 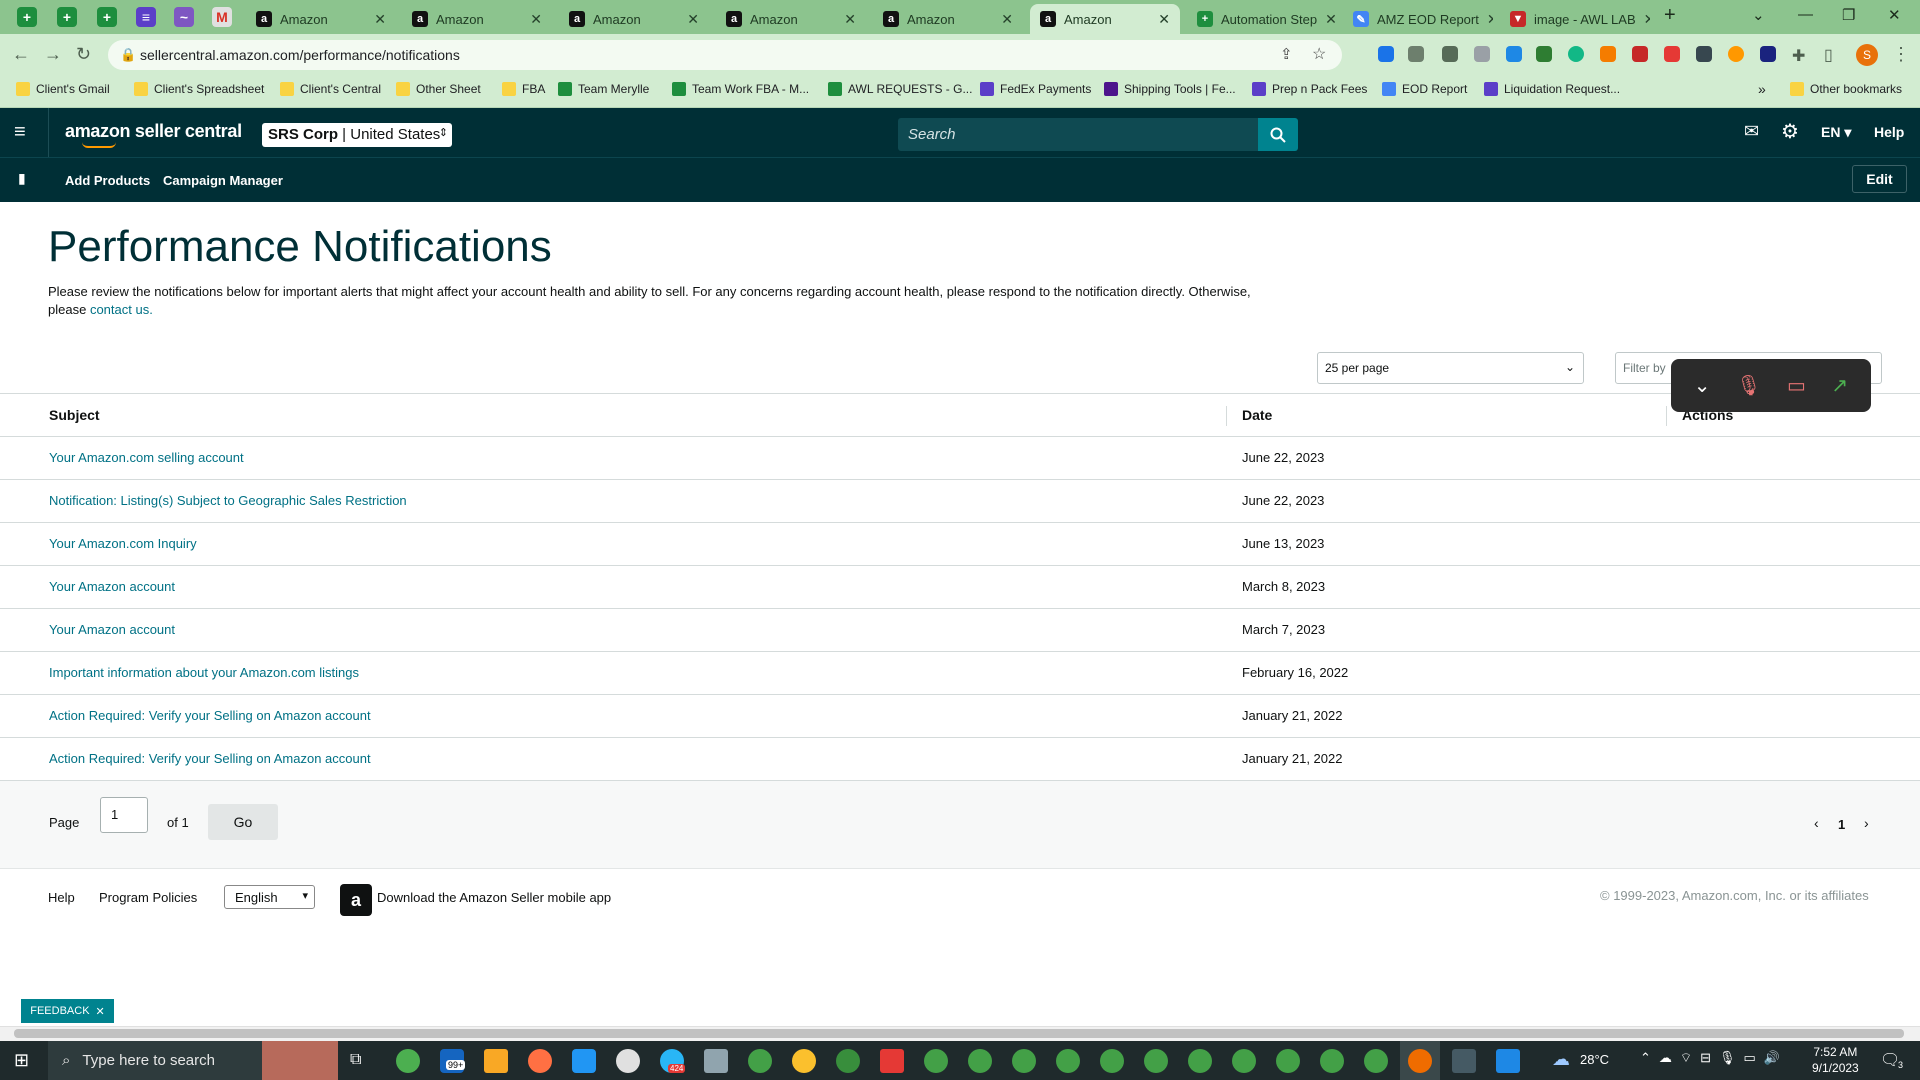 What do you see at coordinates (1464, 1061) in the screenshot?
I see `calculator-icon` at bounding box center [1464, 1061].